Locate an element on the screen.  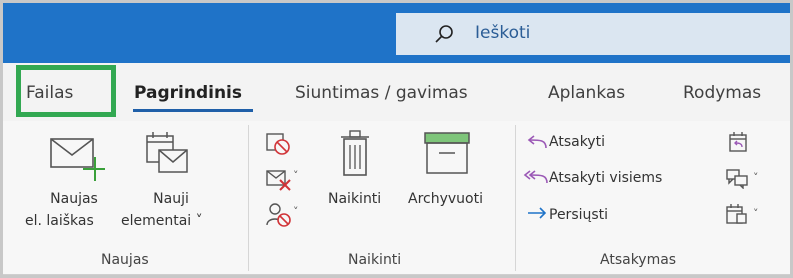
clean-up-chevron-icon: ˅ is located at coordinates (296, 175).